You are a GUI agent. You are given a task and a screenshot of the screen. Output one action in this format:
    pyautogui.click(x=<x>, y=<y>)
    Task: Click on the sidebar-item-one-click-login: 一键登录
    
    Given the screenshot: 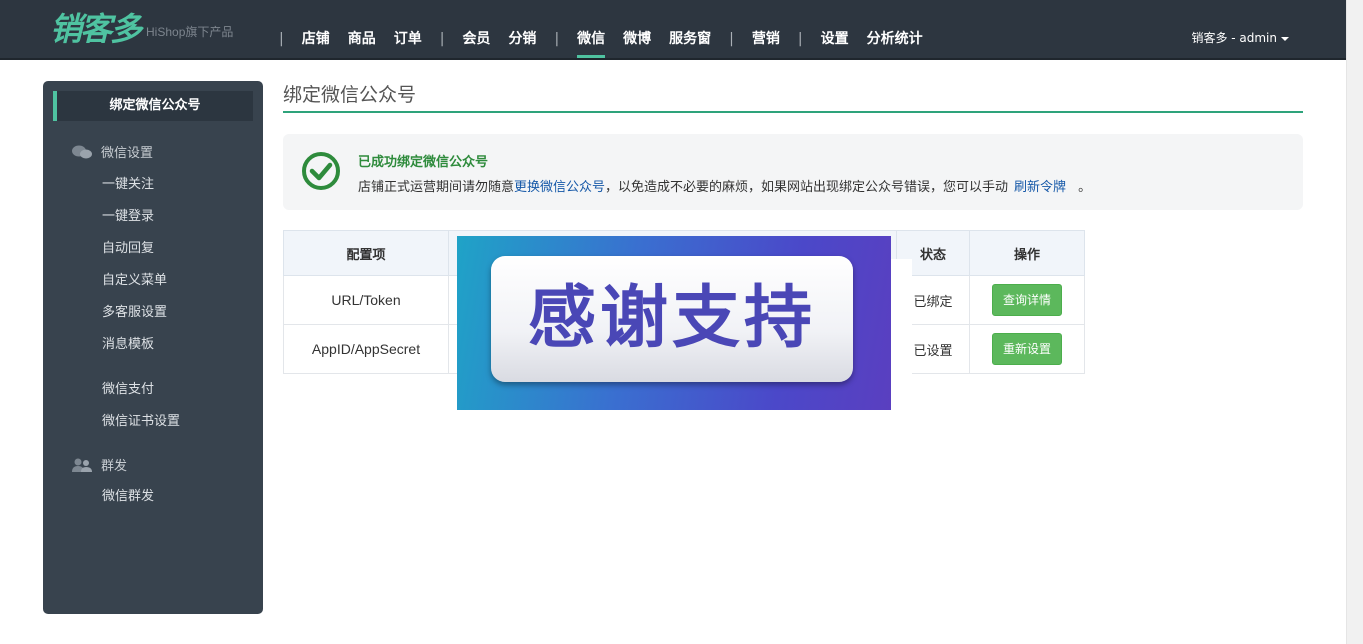 What is the action you would take?
    pyautogui.click(x=128, y=214)
    